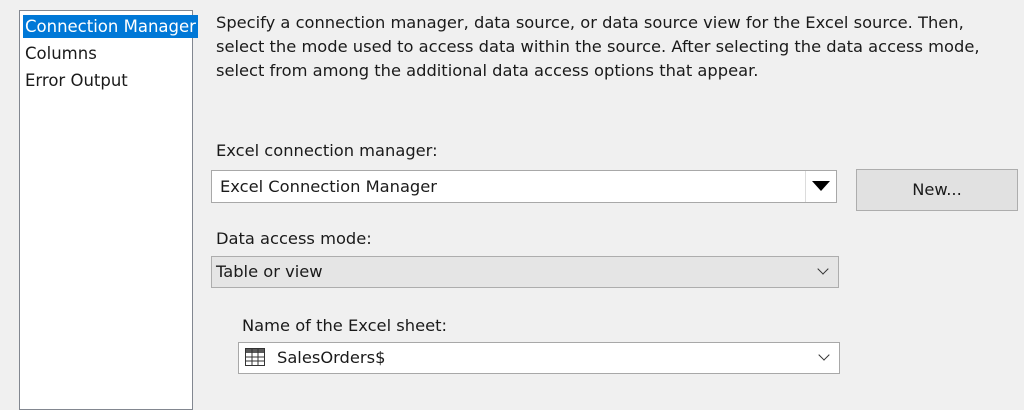 Image resolution: width=1024 pixels, height=410 pixels. I want to click on excel-sheet-value: SalesOrders$, so click(331, 357).